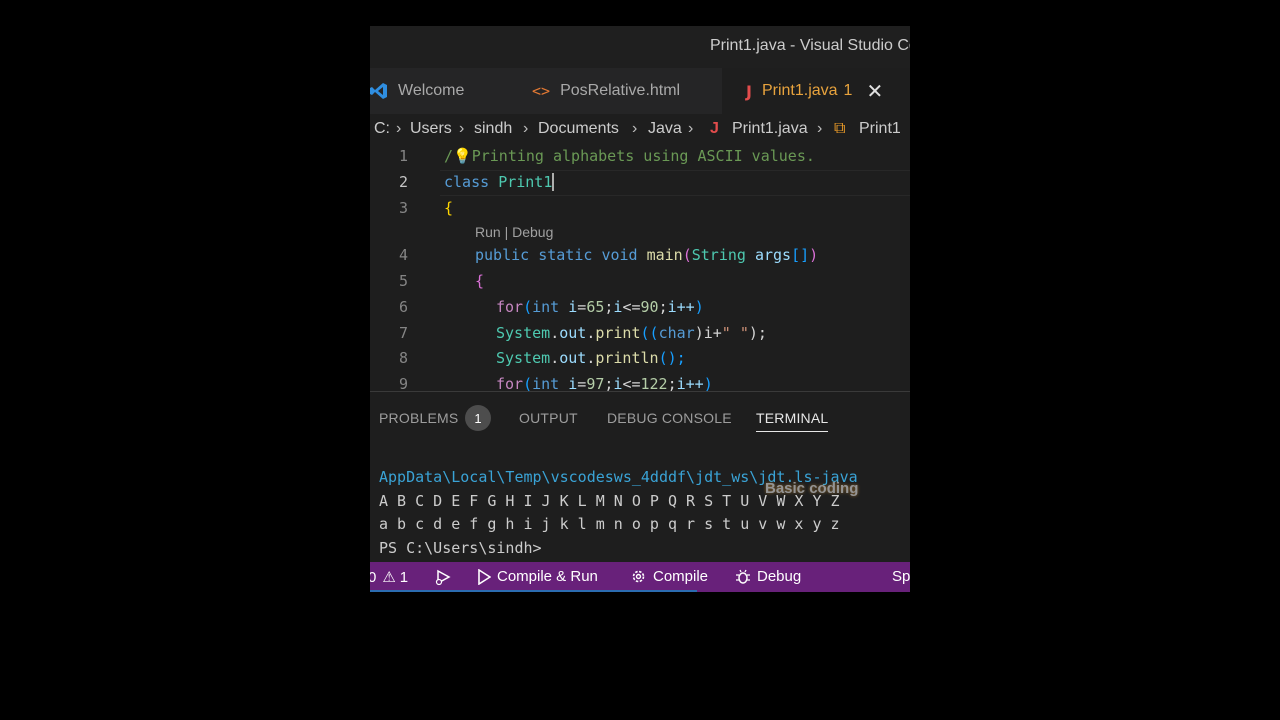  I want to click on status-problems: 0 ⚠ 1, so click(389, 577).